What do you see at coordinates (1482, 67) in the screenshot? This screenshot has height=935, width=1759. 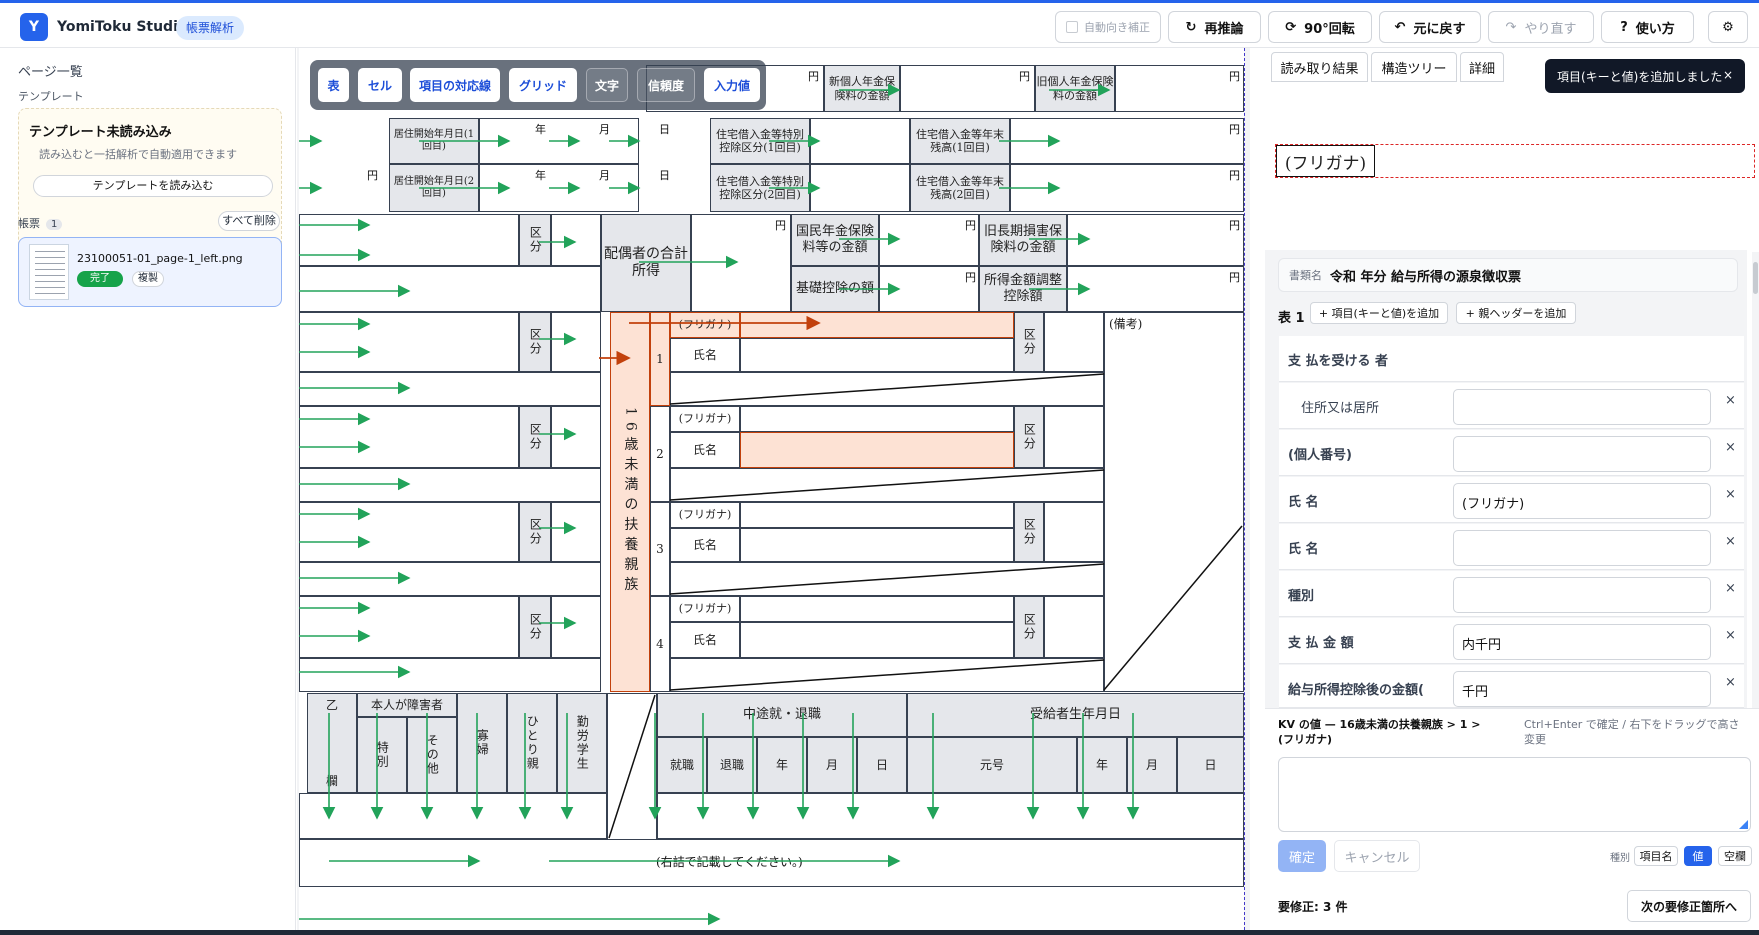 I see `tab-details: 詳細` at bounding box center [1482, 67].